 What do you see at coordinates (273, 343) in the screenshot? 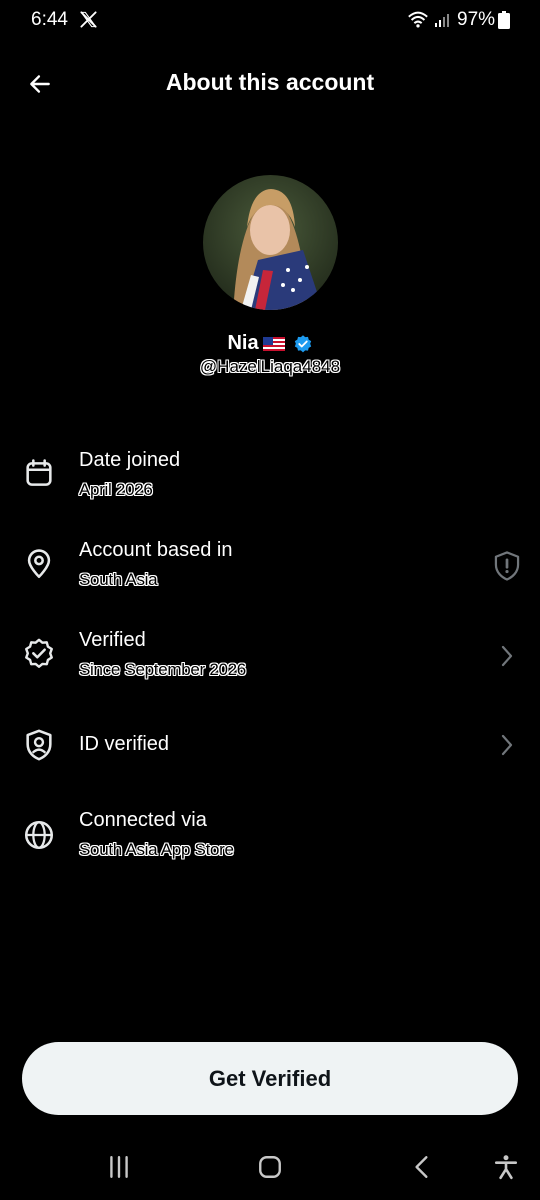
I see `us-flag-icon` at bounding box center [273, 343].